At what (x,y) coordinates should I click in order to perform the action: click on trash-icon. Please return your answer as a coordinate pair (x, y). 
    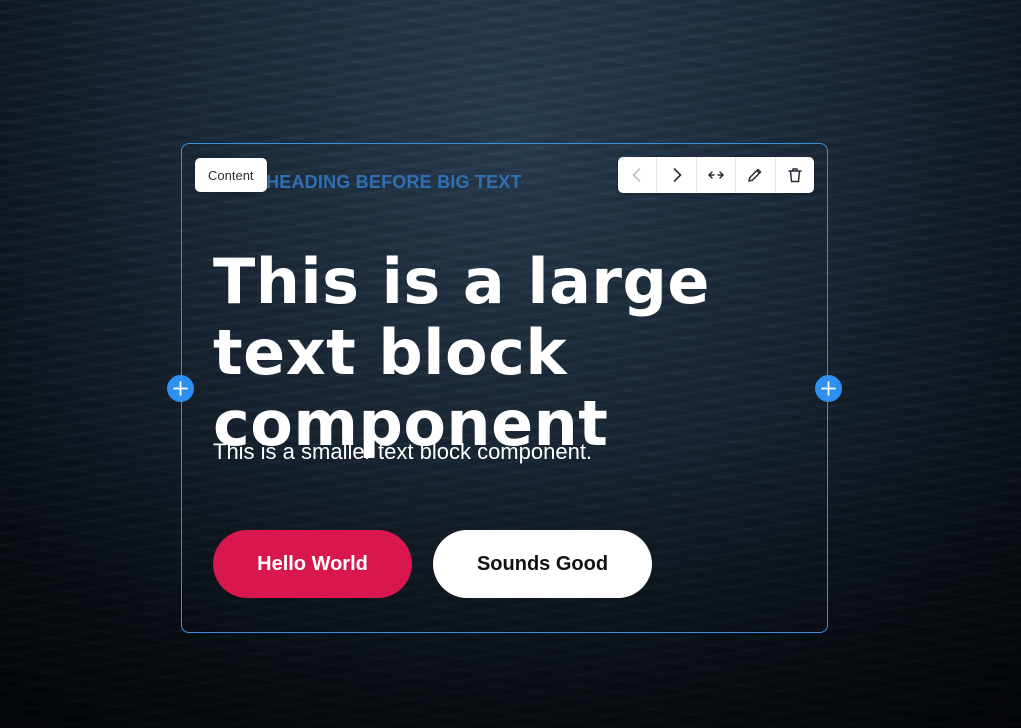
    Looking at the image, I should click on (795, 175).